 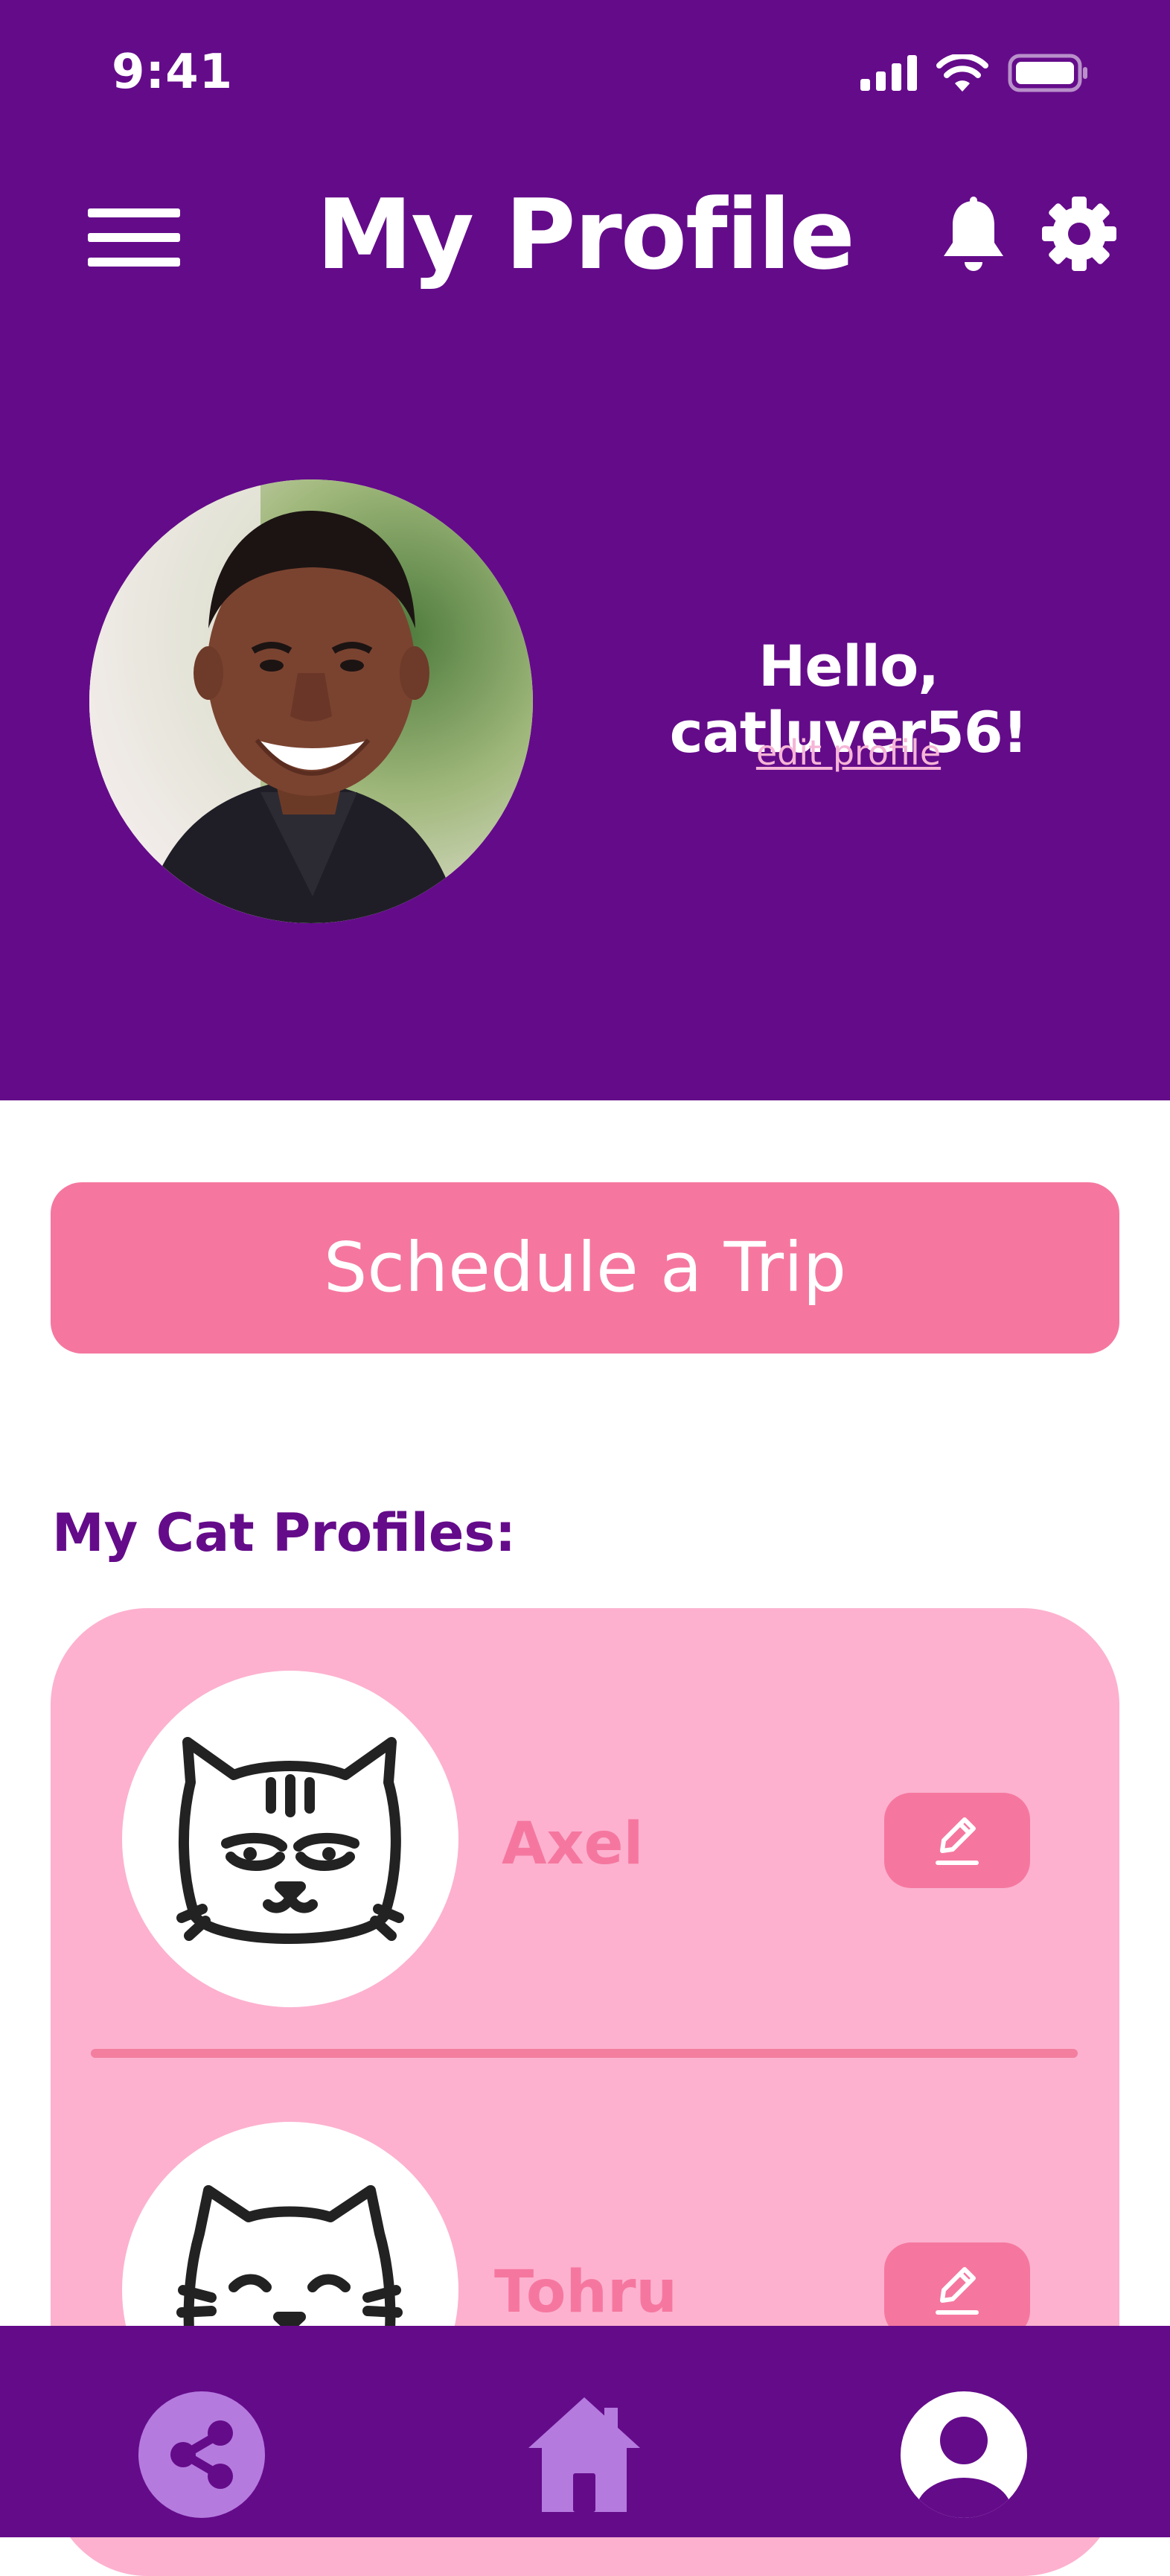 I want to click on share-icon, so click(x=201, y=2454).